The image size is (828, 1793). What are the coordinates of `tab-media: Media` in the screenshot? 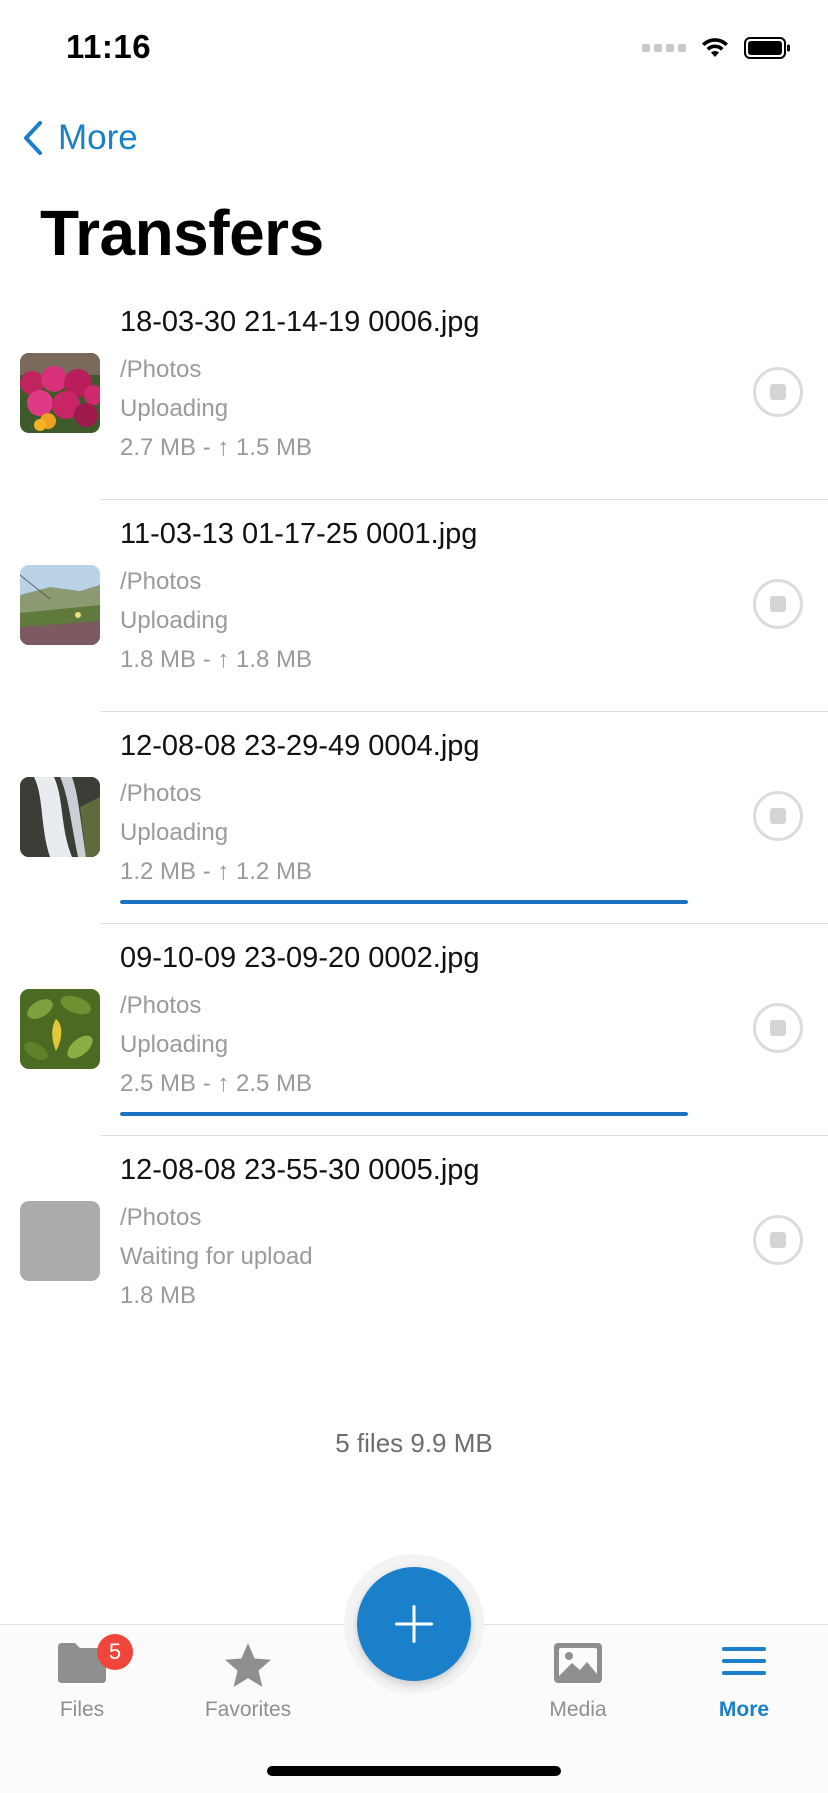 It's located at (578, 1680).